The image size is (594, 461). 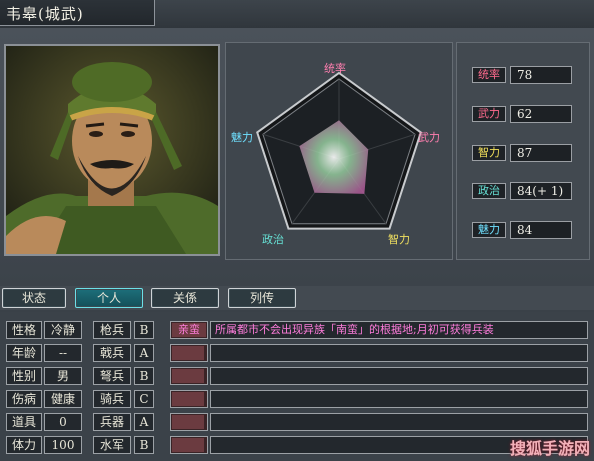 I want to click on aptitude-grade-cavalry: C, so click(x=144, y=399).